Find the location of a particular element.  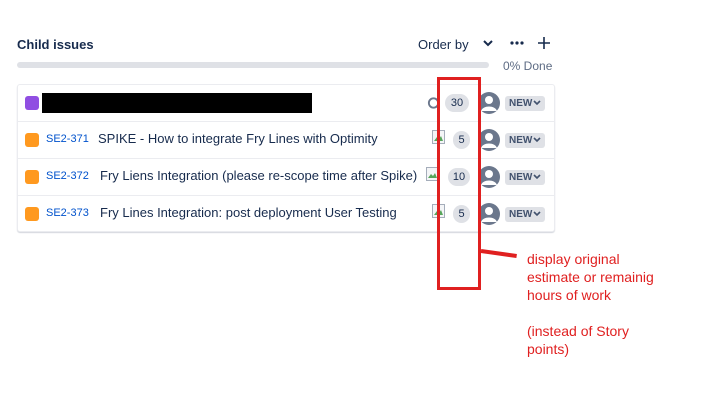

task-type-icon is located at coordinates (32, 103).